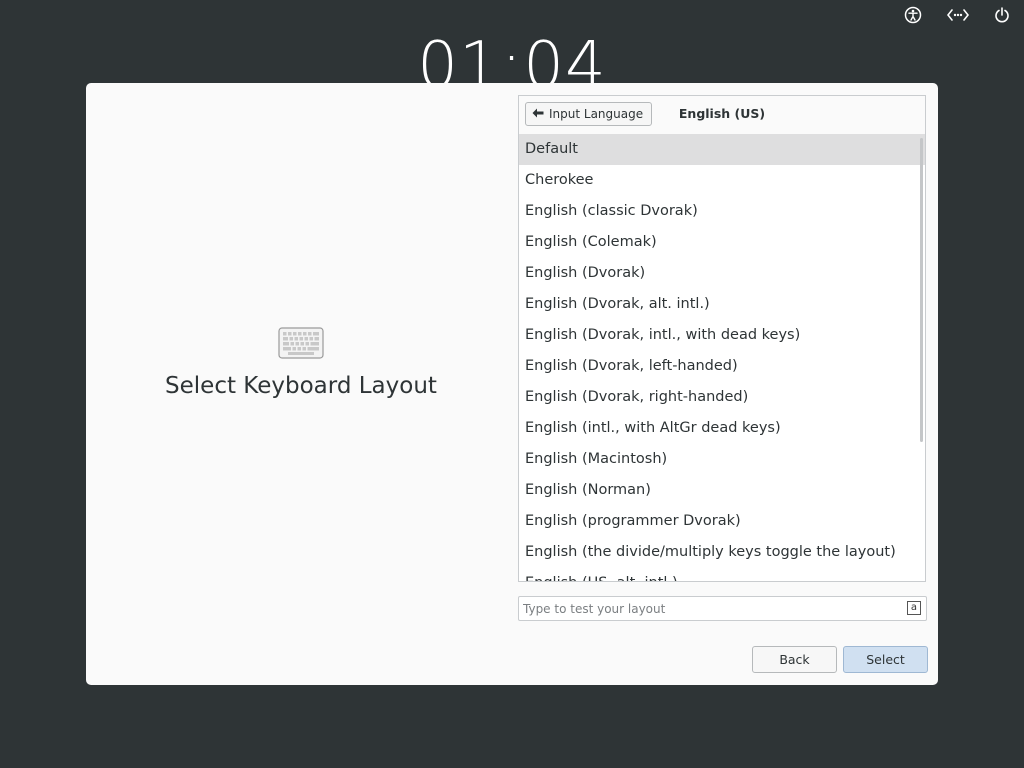 The image size is (1024, 768). What do you see at coordinates (722, 459) in the screenshot?
I see `list-item: English (Macintosh)` at bounding box center [722, 459].